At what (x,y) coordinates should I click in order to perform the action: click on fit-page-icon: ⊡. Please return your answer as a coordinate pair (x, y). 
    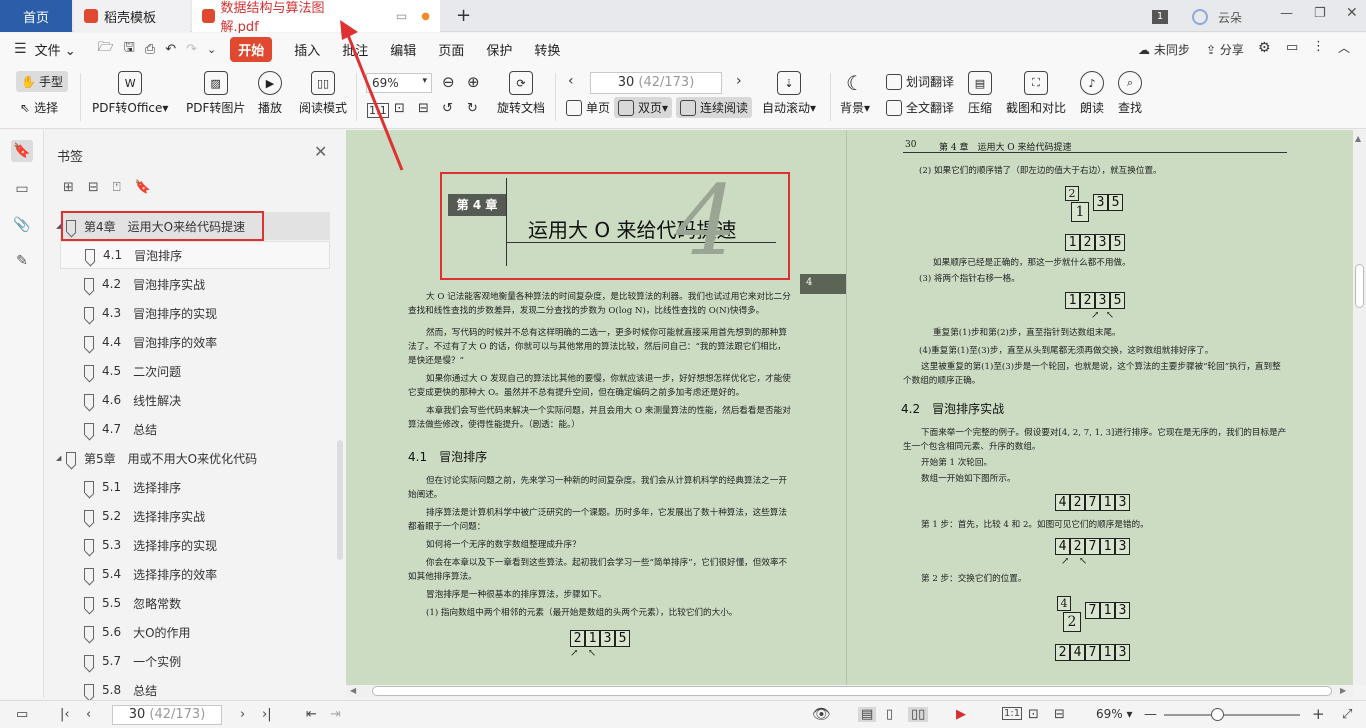
    Looking at the image, I should click on (1033, 714).